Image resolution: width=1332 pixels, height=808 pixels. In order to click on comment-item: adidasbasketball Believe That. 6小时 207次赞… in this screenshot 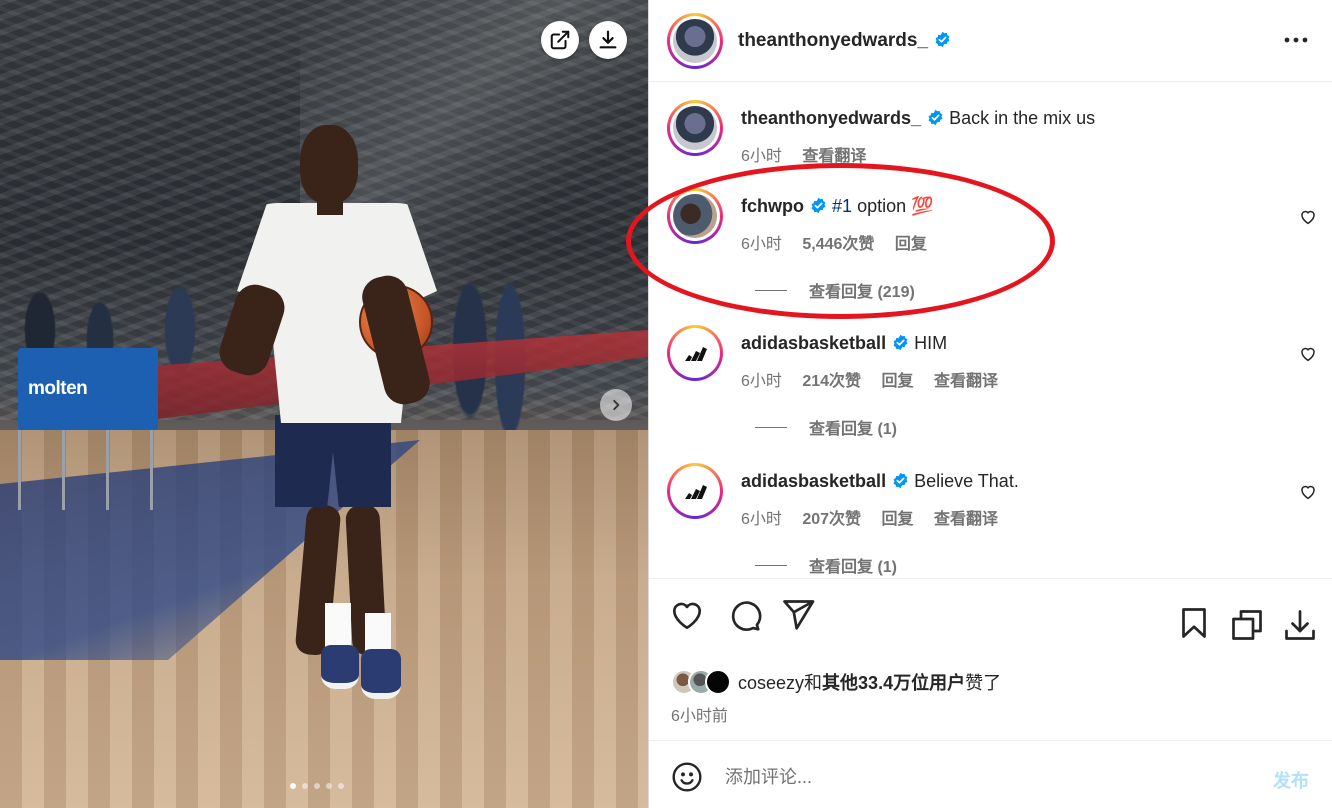, I will do `click(992, 520)`.